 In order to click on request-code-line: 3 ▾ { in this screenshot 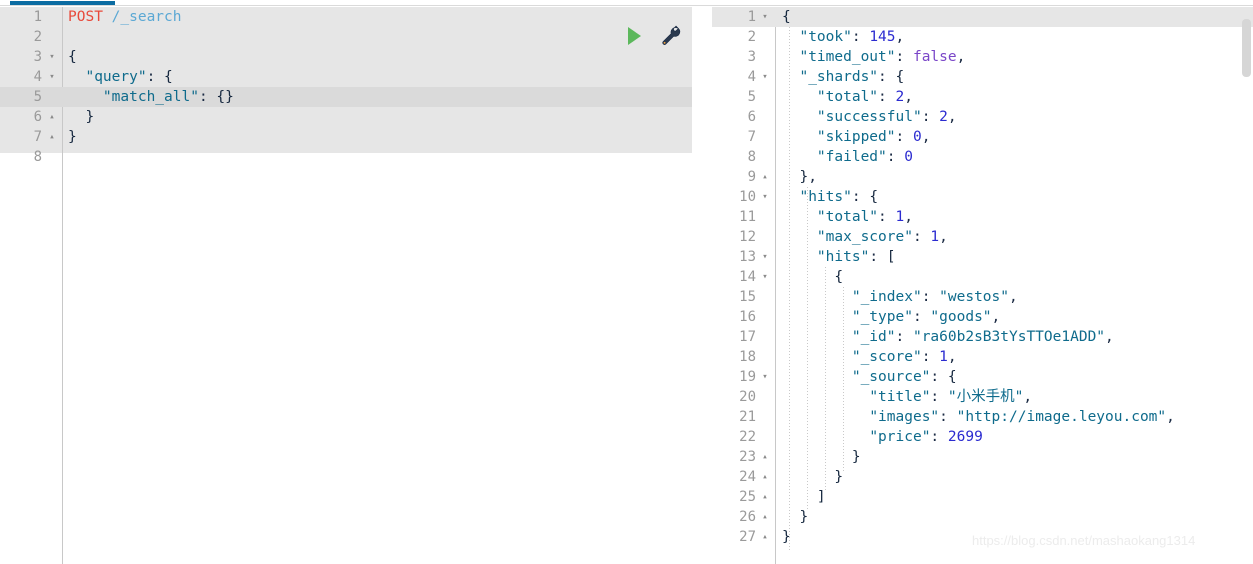, I will do `click(346, 57)`.